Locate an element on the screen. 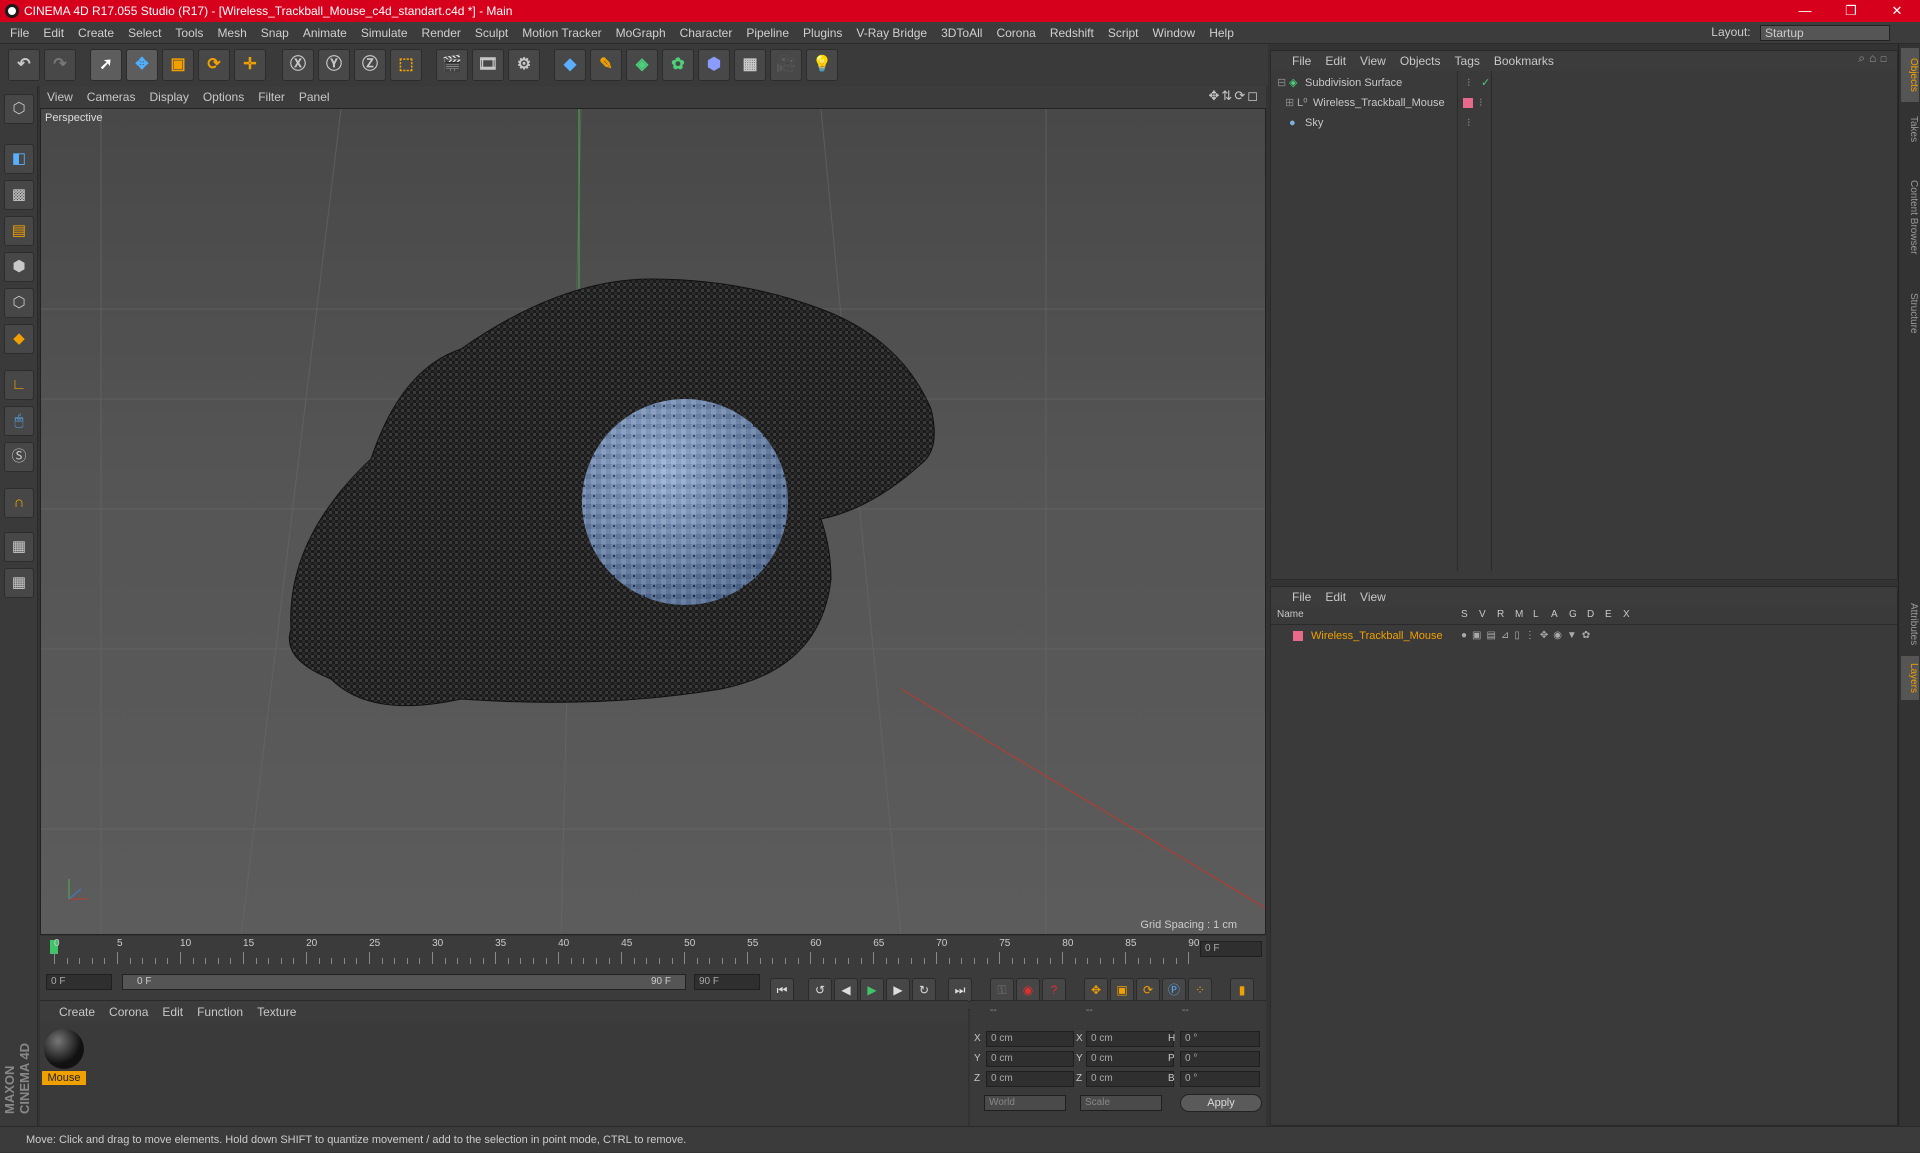 This screenshot has height=1153, width=1920. menu-character: Character is located at coordinates (706, 33).